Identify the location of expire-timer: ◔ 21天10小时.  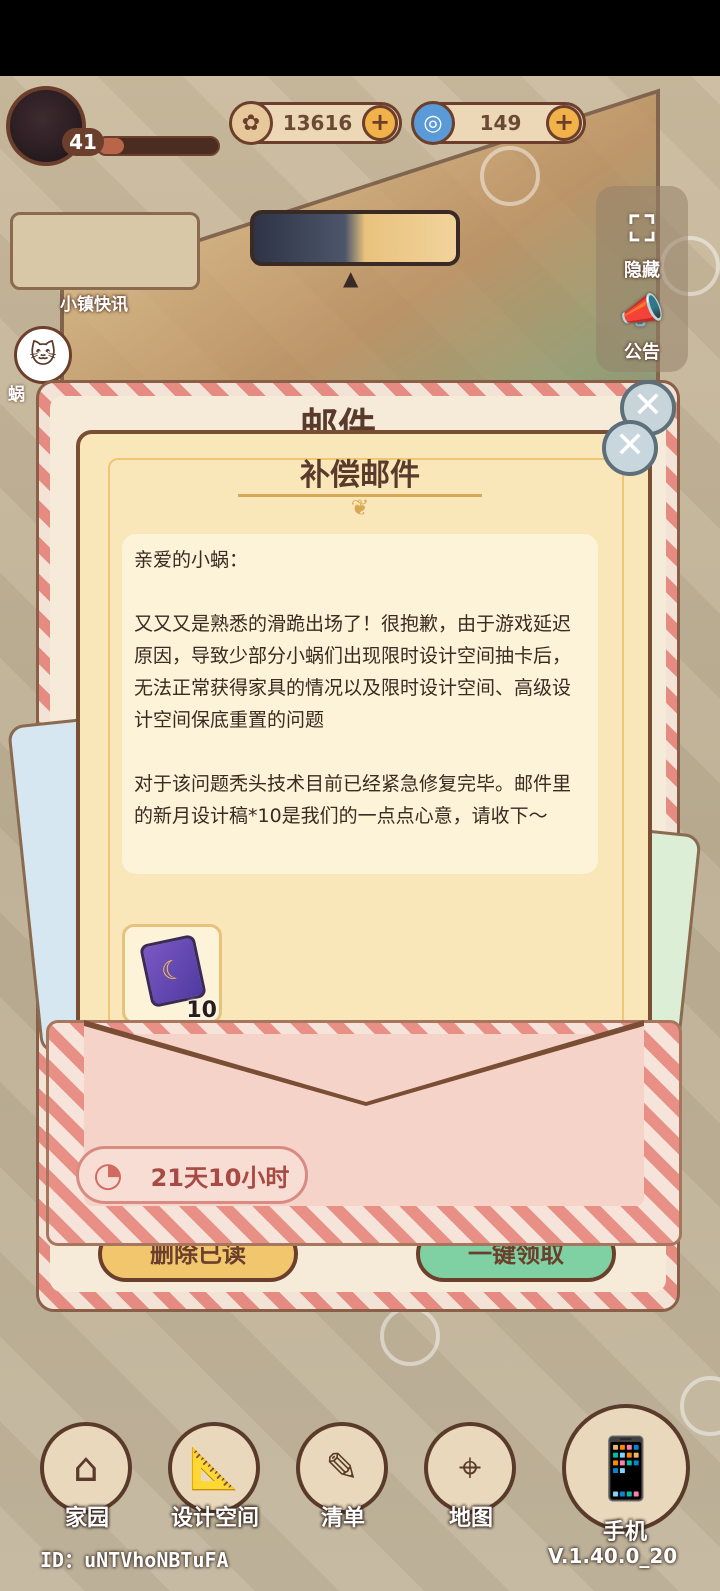
(192, 1175).